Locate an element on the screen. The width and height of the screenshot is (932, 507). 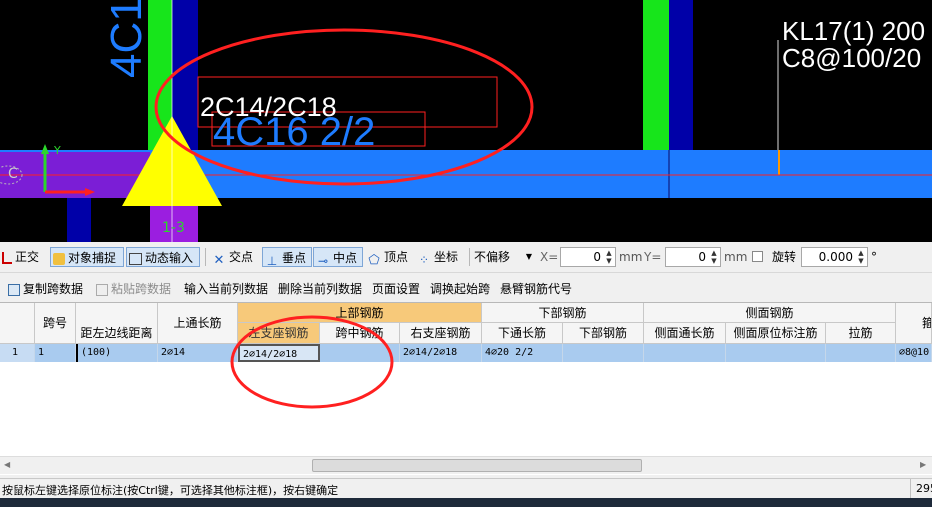
x-spinner: ▲ ▼ is located at coordinates (609, 257).